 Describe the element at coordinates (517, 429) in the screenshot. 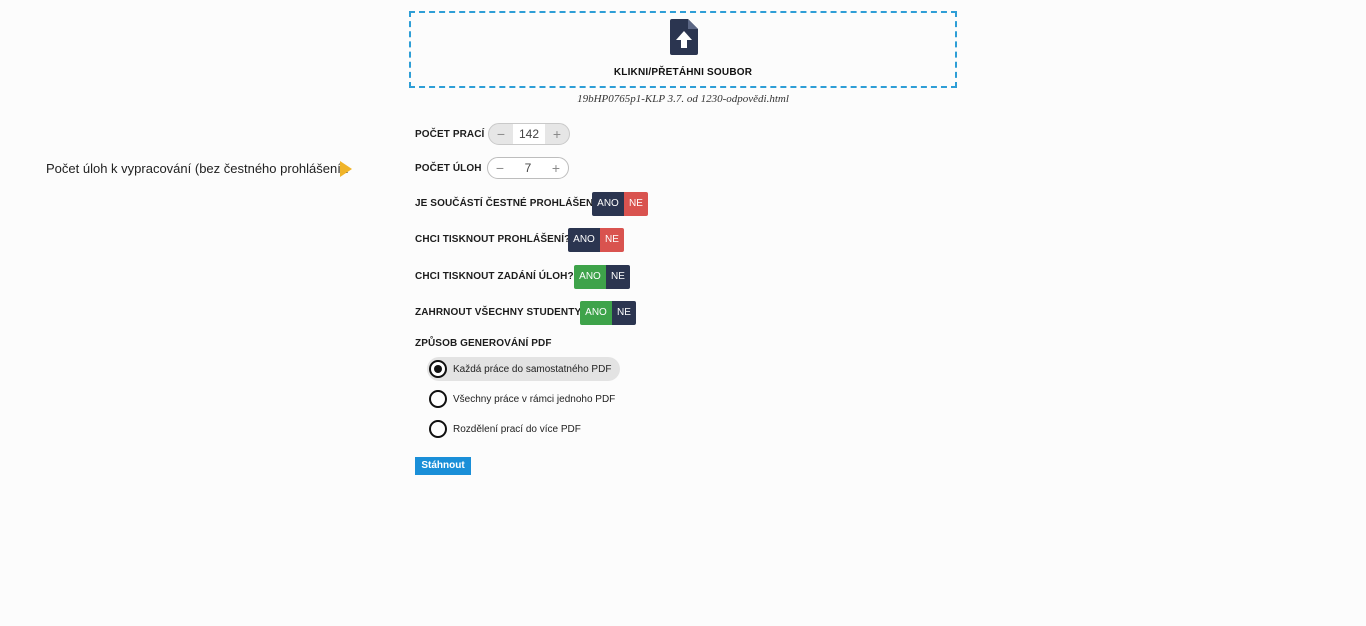

I see `pdf-mode-option-label: Rozdělení prací do více PDF` at that location.